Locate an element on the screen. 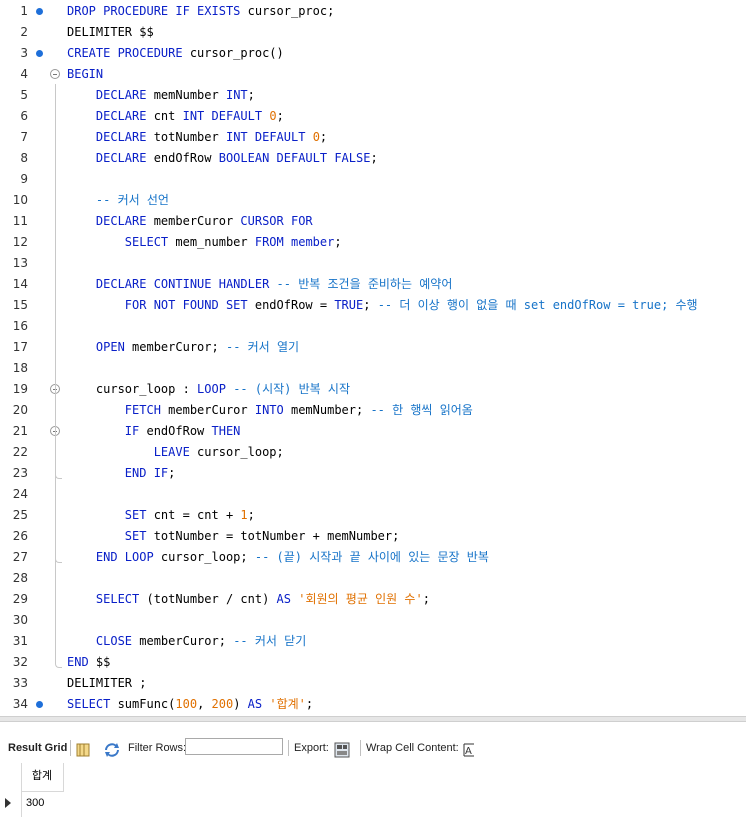  string-token: '회원의 평균 인원 수' is located at coordinates (360, 599).